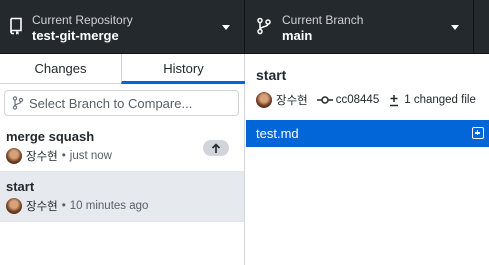 This screenshot has height=265, width=489. What do you see at coordinates (82, 20) in the screenshot?
I see `repository-label: Current Repository` at bounding box center [82, 20].